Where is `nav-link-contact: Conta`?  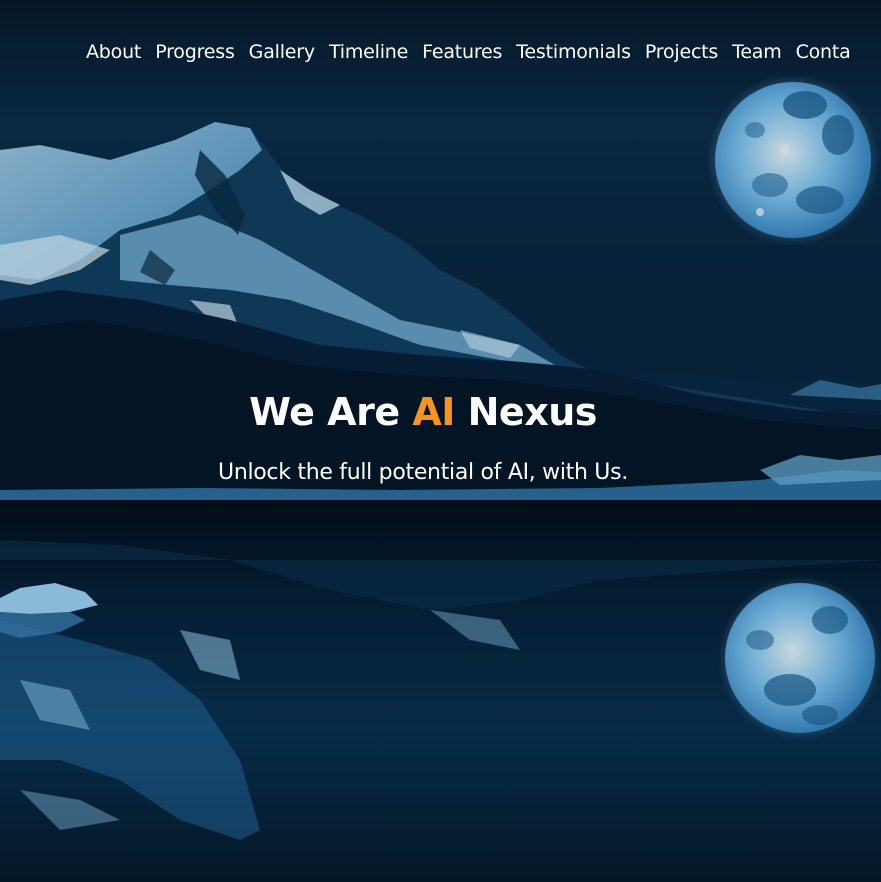
nav-link-contact: Conta is located at coordinates (823, 52).